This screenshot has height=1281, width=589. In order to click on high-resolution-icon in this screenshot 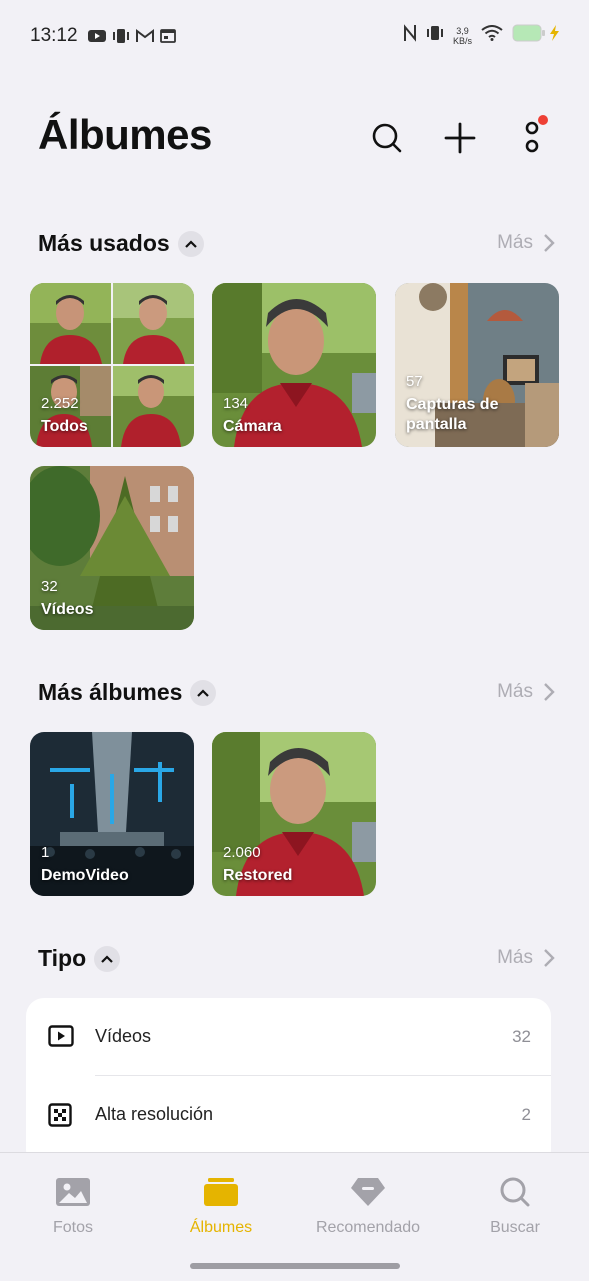, I will do `click(60, 1117)`.